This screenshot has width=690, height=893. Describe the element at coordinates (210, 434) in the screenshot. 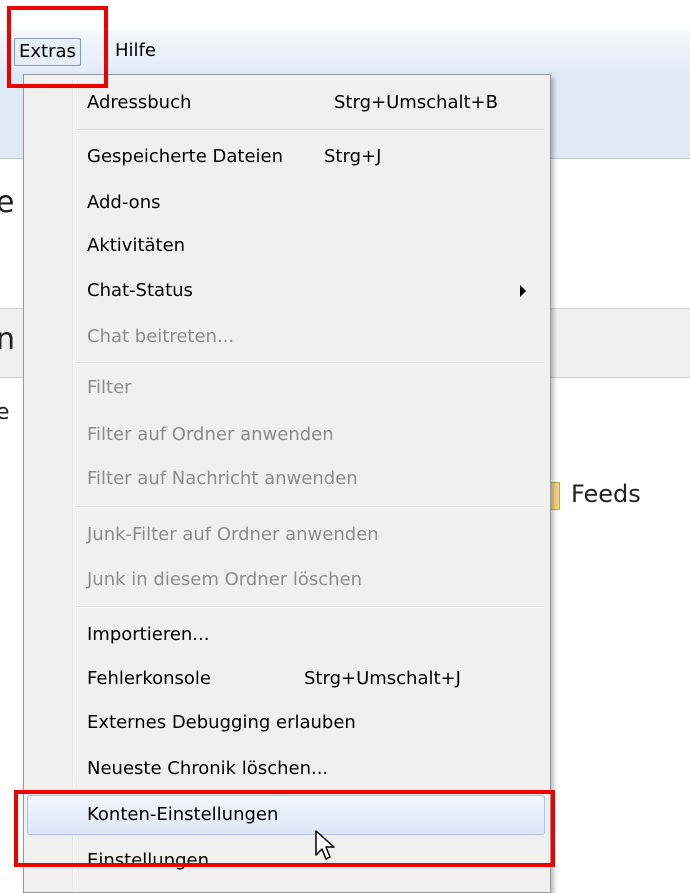

I see `menu-item-label: Filter auf Ordner anwenden` at that location.